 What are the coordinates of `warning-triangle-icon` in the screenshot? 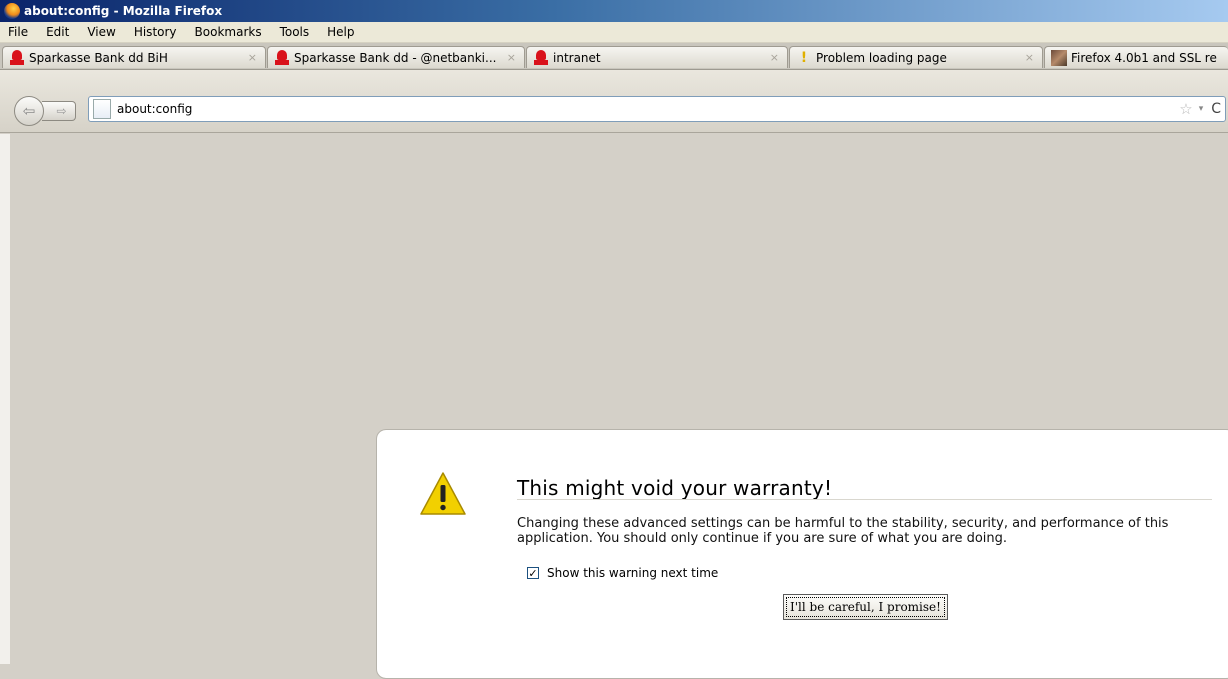 It's located at (443, 493).